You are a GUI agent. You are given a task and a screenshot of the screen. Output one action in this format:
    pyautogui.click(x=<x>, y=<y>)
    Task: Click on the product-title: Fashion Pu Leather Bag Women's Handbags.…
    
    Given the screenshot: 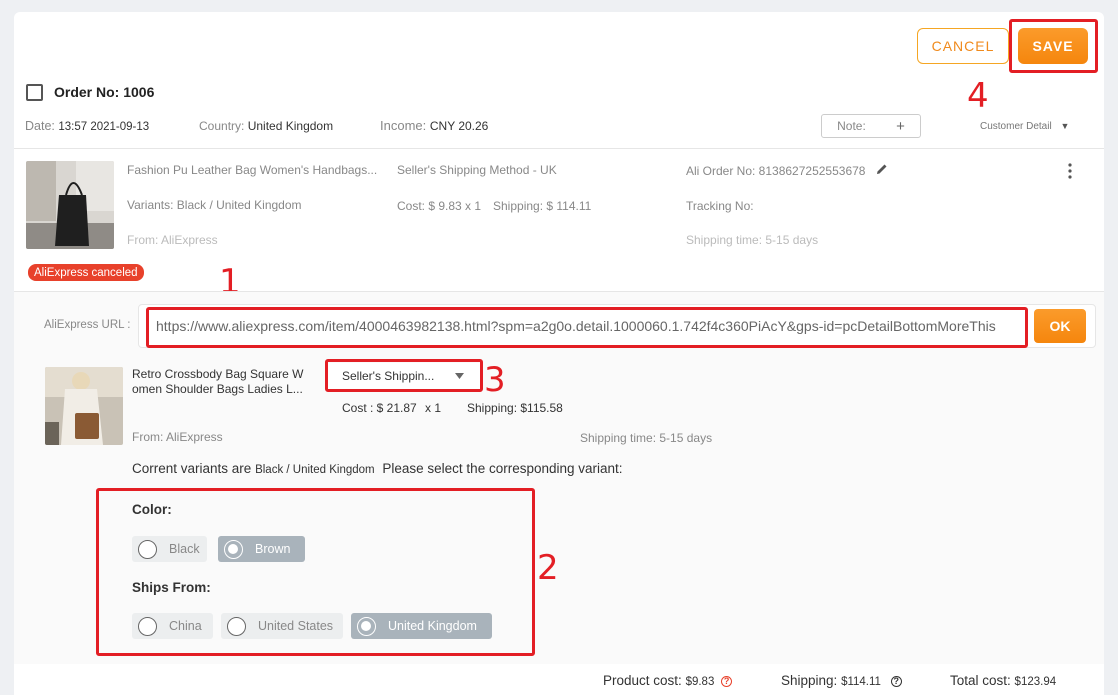 What is the action you would take?
    pyautogui.click(x=252, y=170)
    